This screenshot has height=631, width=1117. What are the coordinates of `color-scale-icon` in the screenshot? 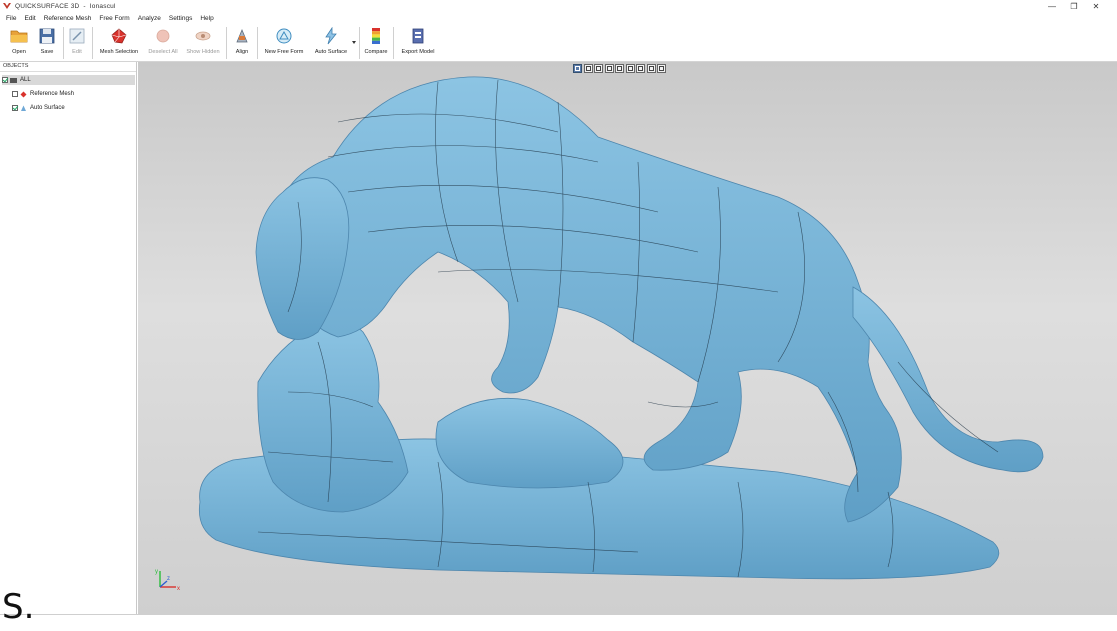 It's located at (376, 36).